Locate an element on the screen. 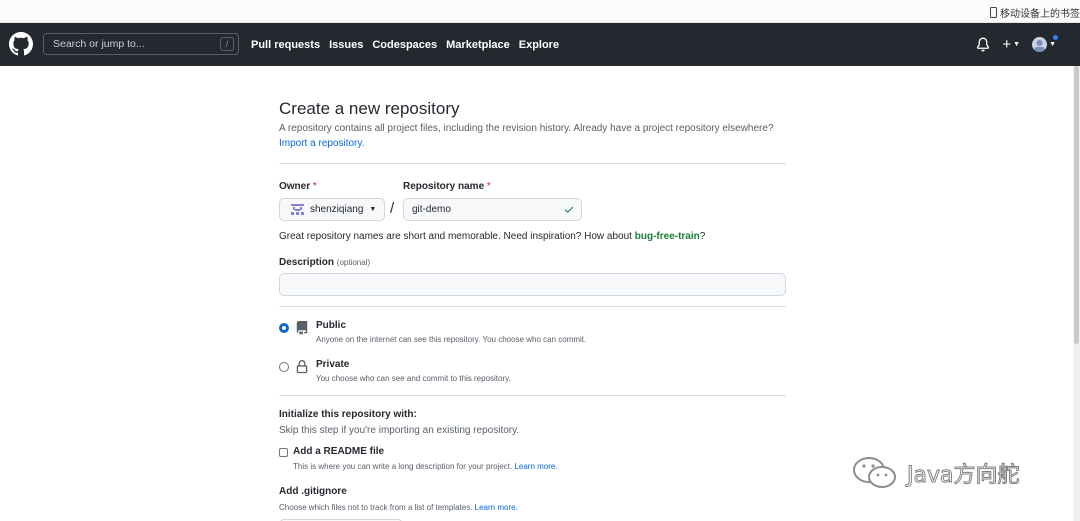 This screenshot has width=1080, height=521. visibility-private-title: Private is located at coordinates (332, 364).